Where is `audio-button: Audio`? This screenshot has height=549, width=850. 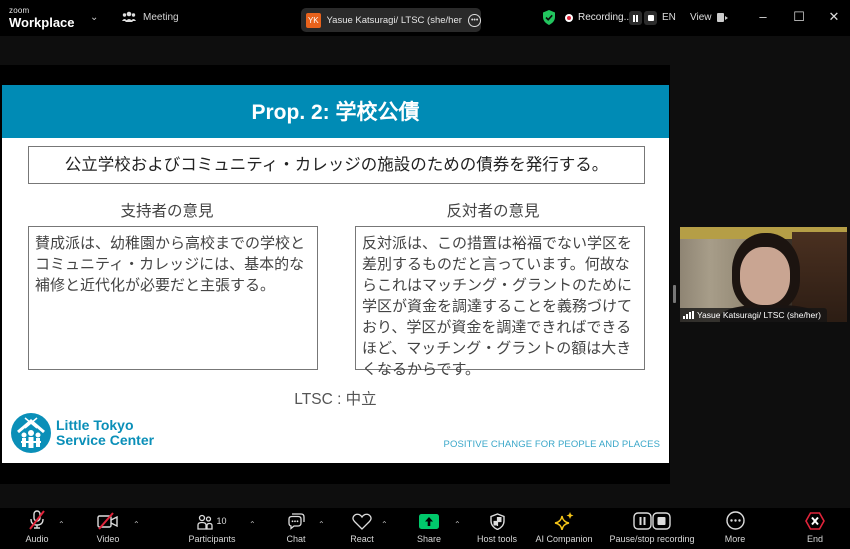
audio-button: Audio is located at coordinates (37, 528).